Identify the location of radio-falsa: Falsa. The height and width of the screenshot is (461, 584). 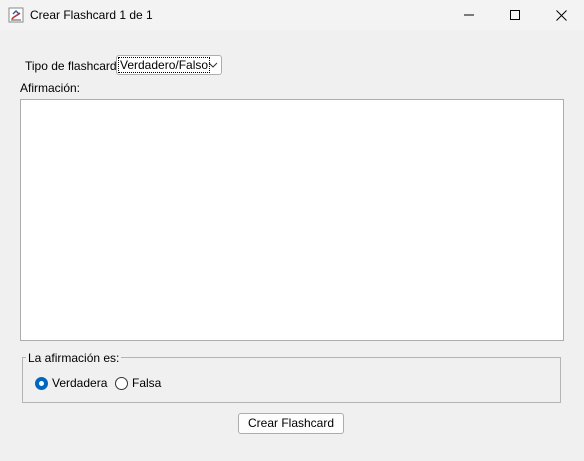
(138, 383).